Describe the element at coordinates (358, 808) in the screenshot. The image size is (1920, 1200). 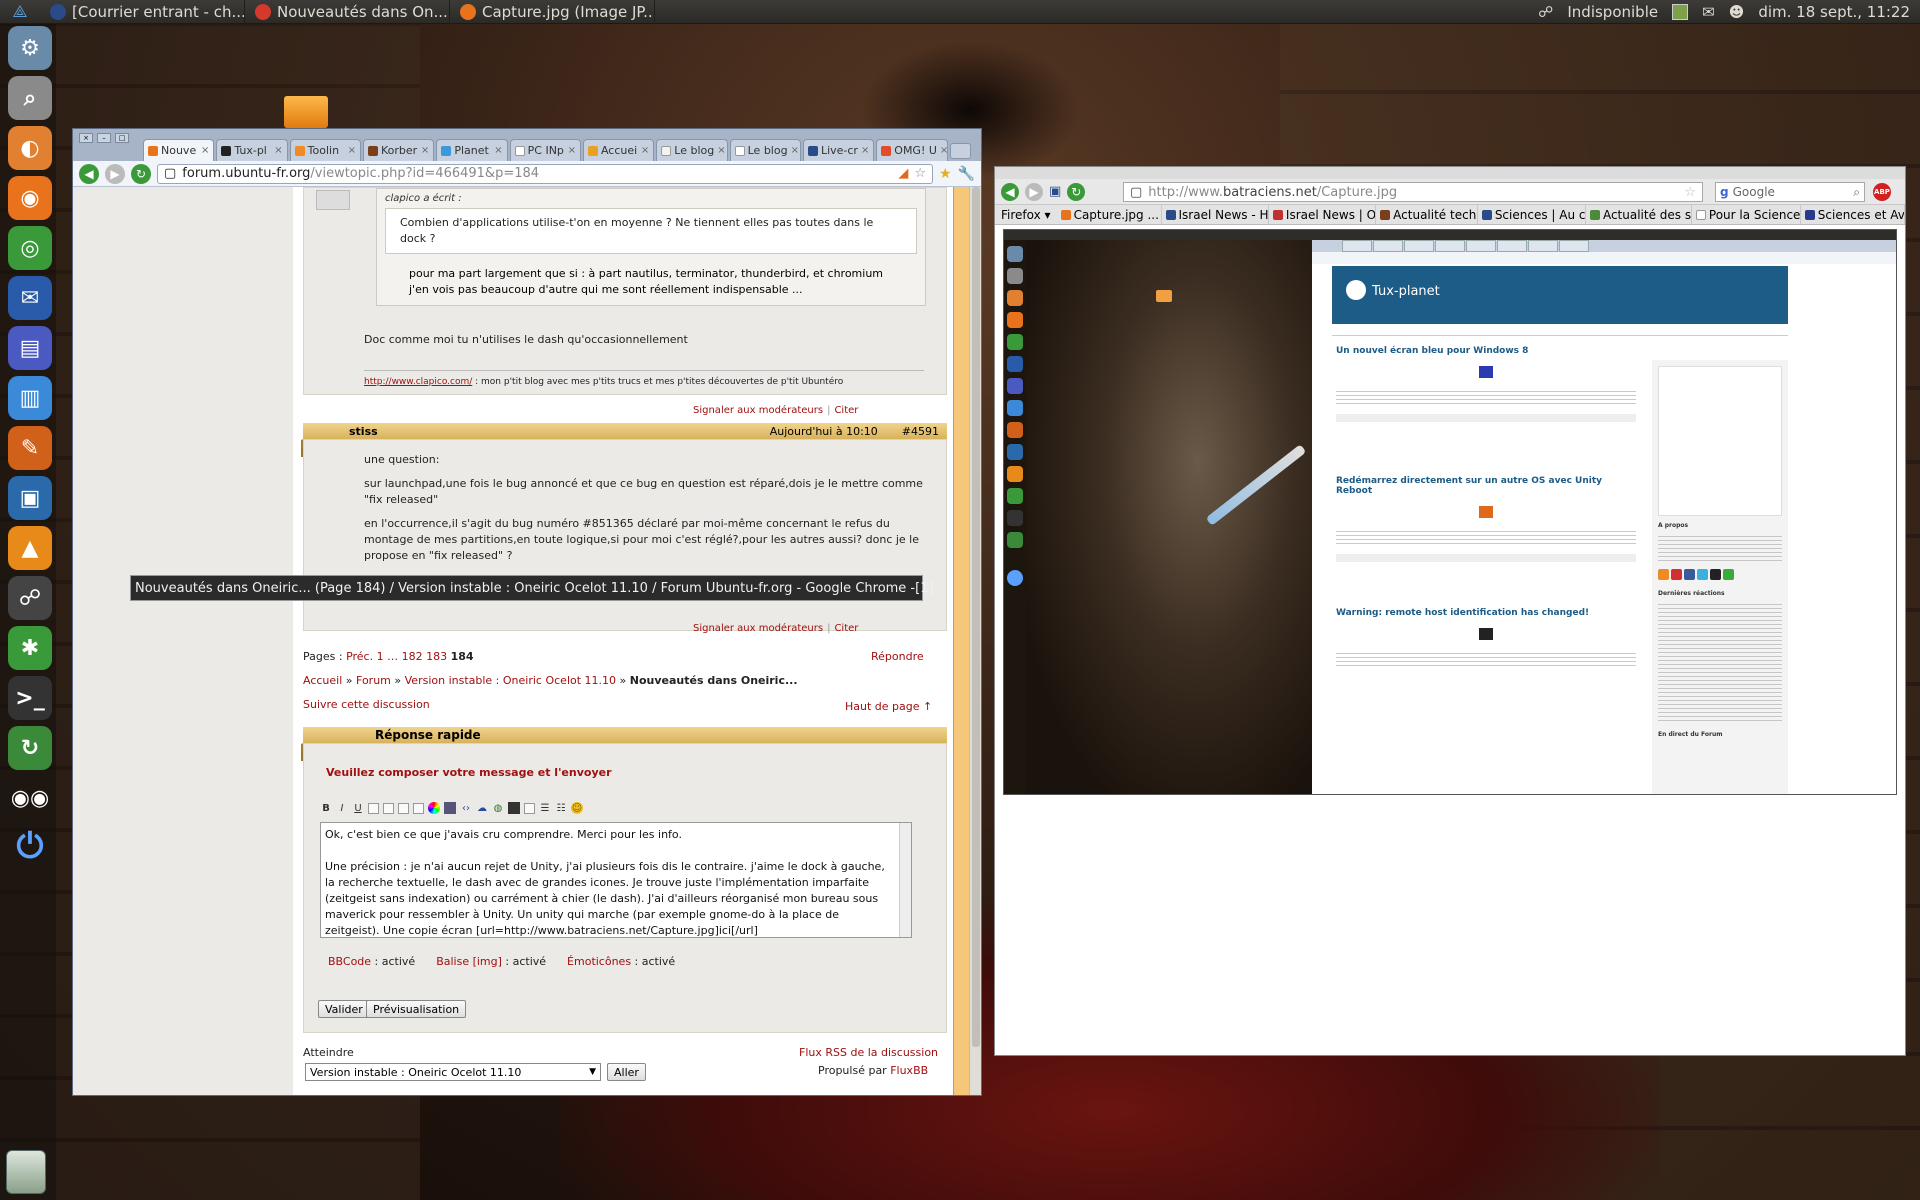
I see `underline-icon: U` at that location.